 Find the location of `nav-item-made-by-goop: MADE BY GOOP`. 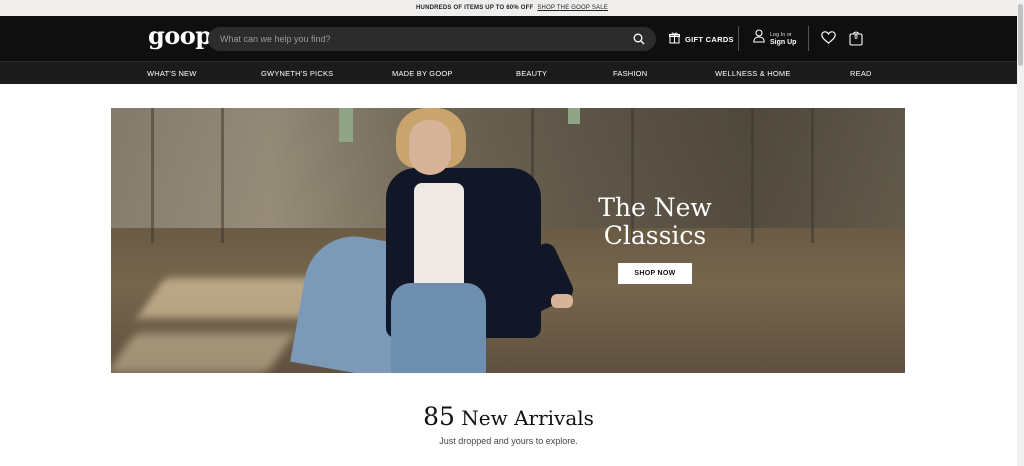

nav-item-made-by-goop: MADE BY GOOP is located at coordinates (422, 73).